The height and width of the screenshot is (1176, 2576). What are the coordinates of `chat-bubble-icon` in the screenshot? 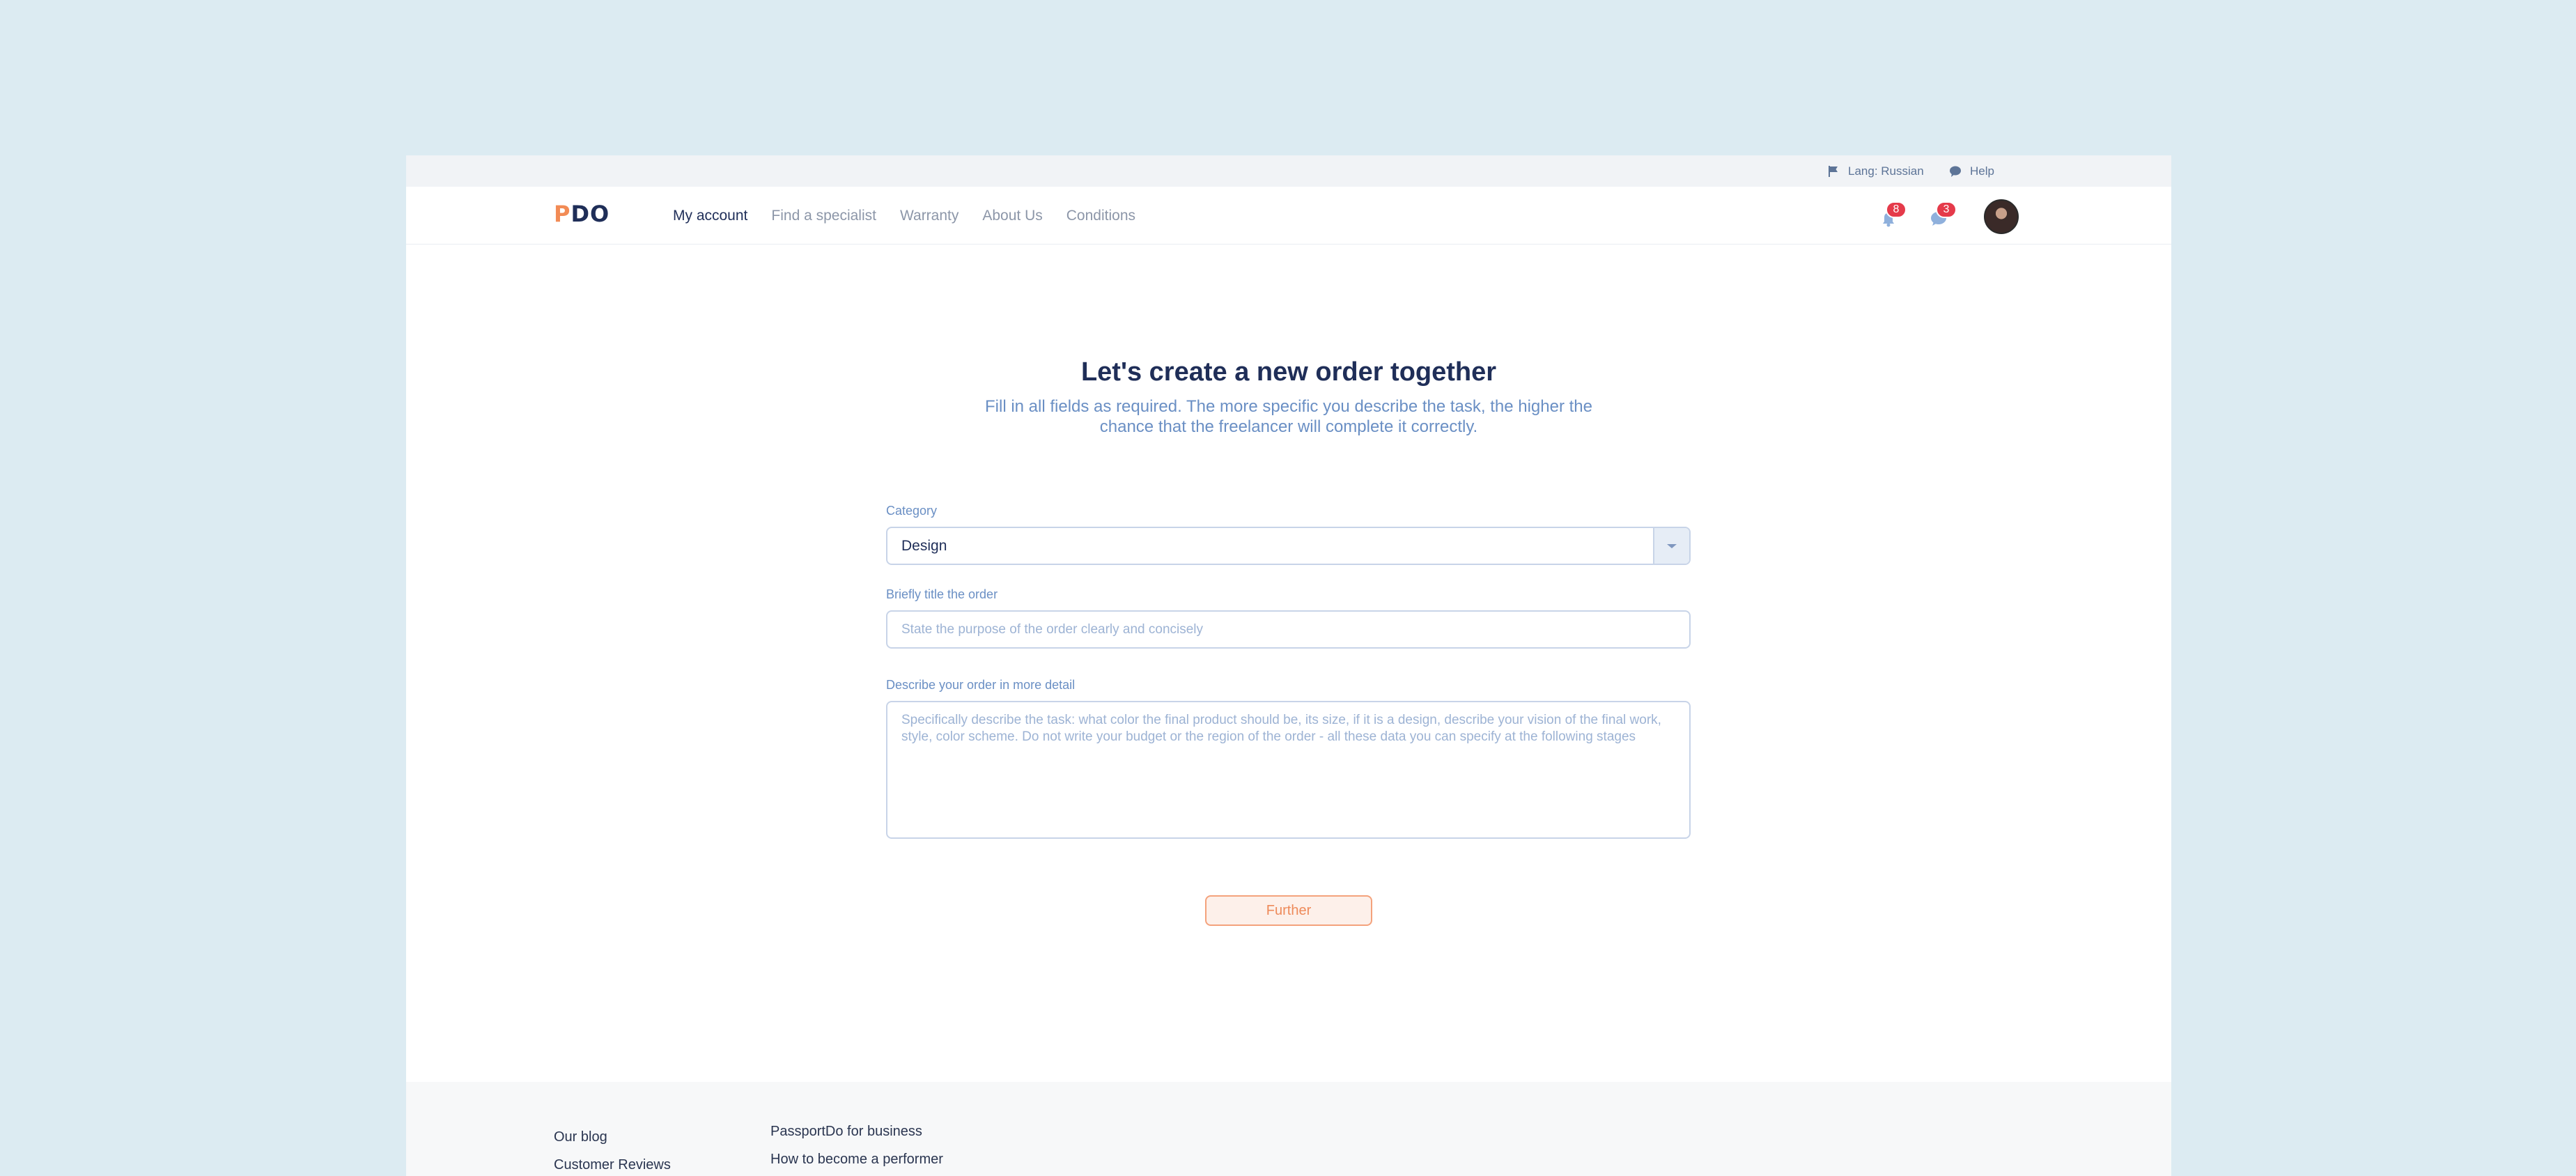 It's located at (1955, 171).